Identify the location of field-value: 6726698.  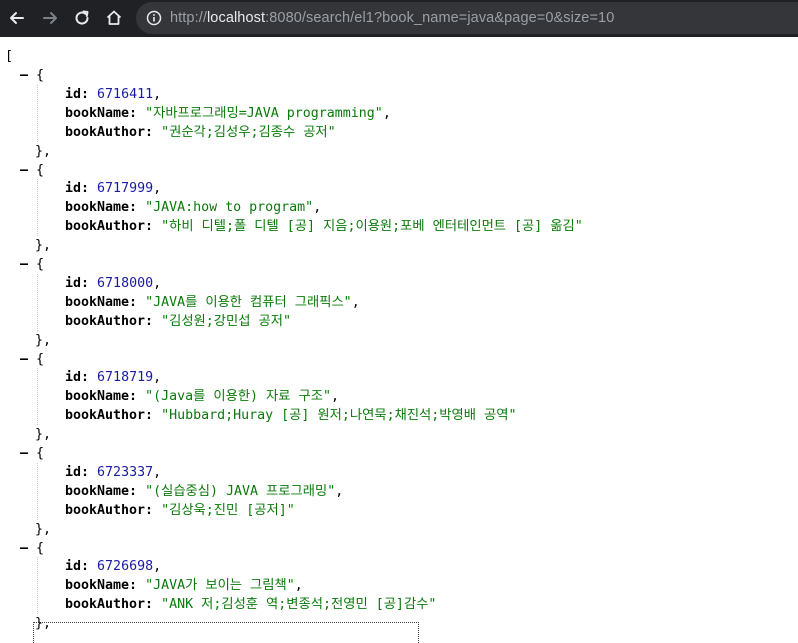
(125, 567).